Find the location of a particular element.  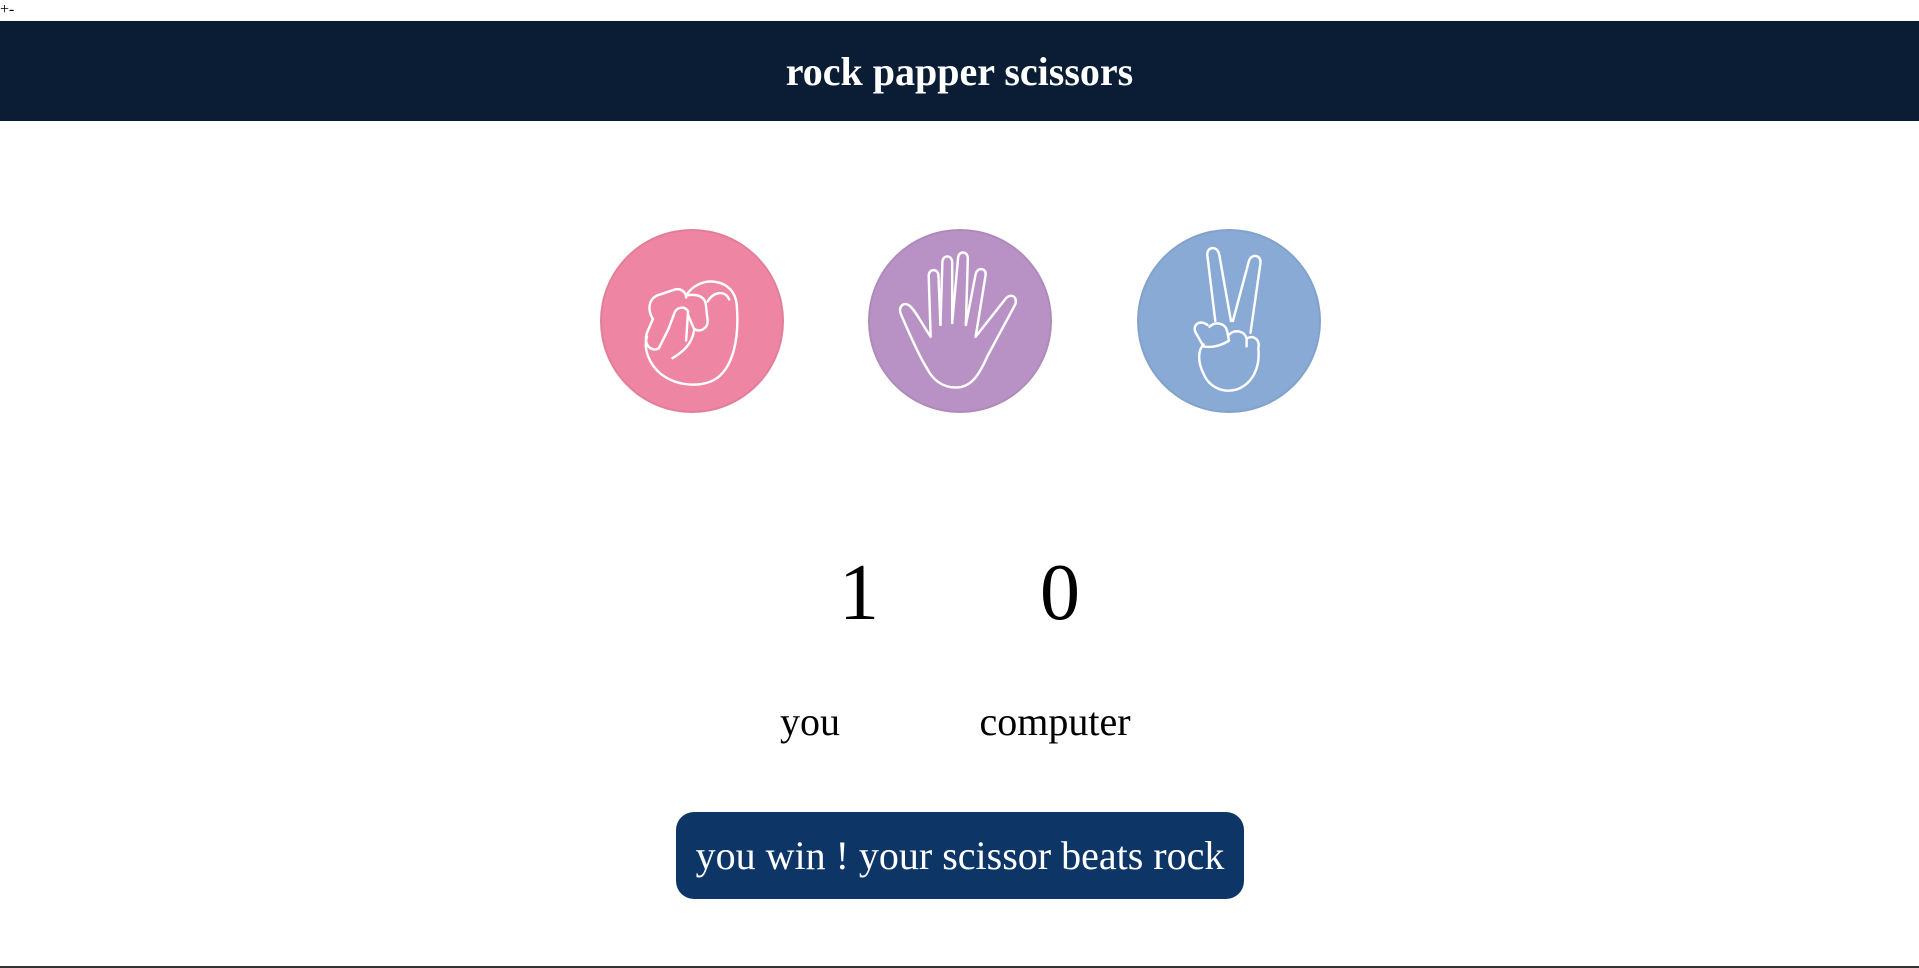

paper-choice is located at coordinates (960, 321).